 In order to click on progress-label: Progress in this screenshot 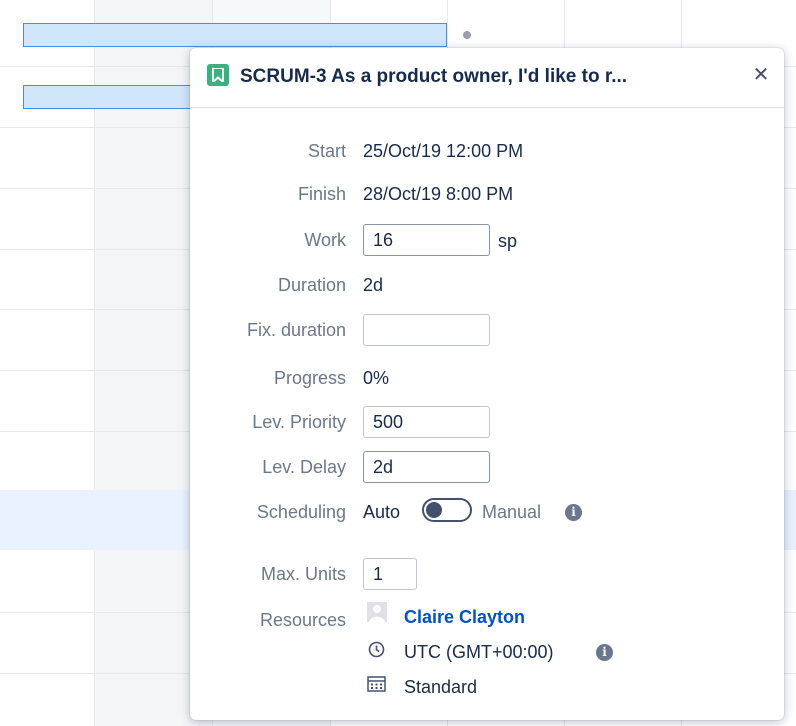, I will do `click(309, 378)`.